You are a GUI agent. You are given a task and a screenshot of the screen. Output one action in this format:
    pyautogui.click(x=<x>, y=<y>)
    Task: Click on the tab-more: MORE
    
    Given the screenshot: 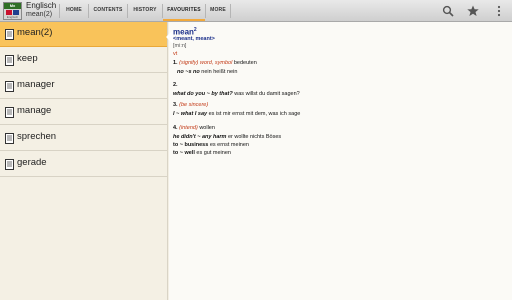 What is the action you would take?
    pyautogui.click(x=218, y=10)
    